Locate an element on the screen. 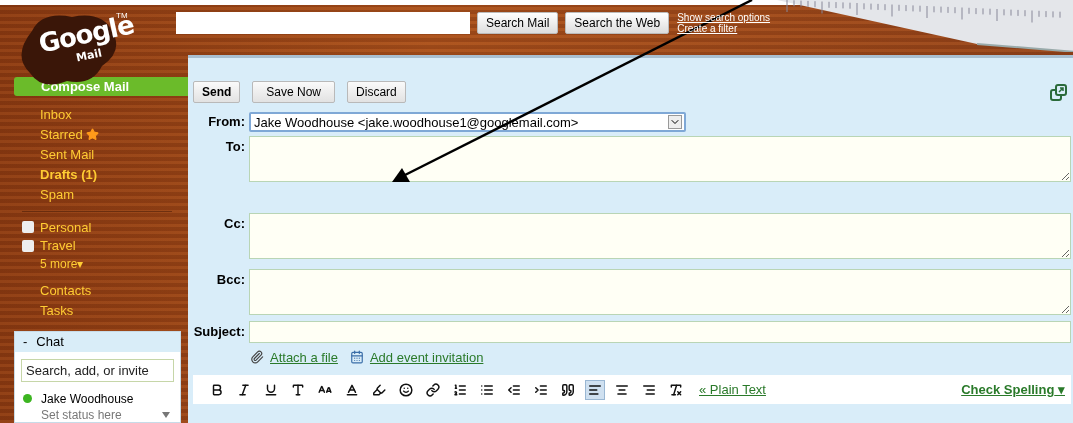 The width and height of the screenshot is (1073, 423). check-spelling-link: Check Spelling ▾ is located at coordinates (1013, 389).